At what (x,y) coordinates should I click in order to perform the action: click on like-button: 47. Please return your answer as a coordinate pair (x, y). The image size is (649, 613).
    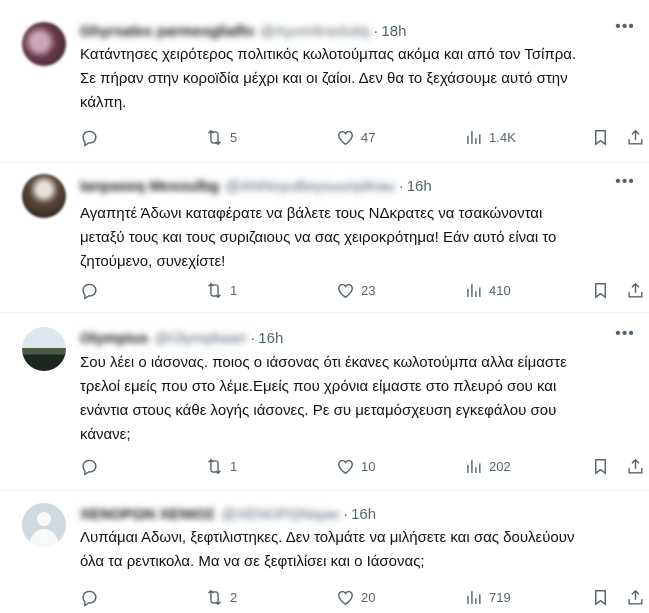
    Looking at the image, I should click on (355, 137).